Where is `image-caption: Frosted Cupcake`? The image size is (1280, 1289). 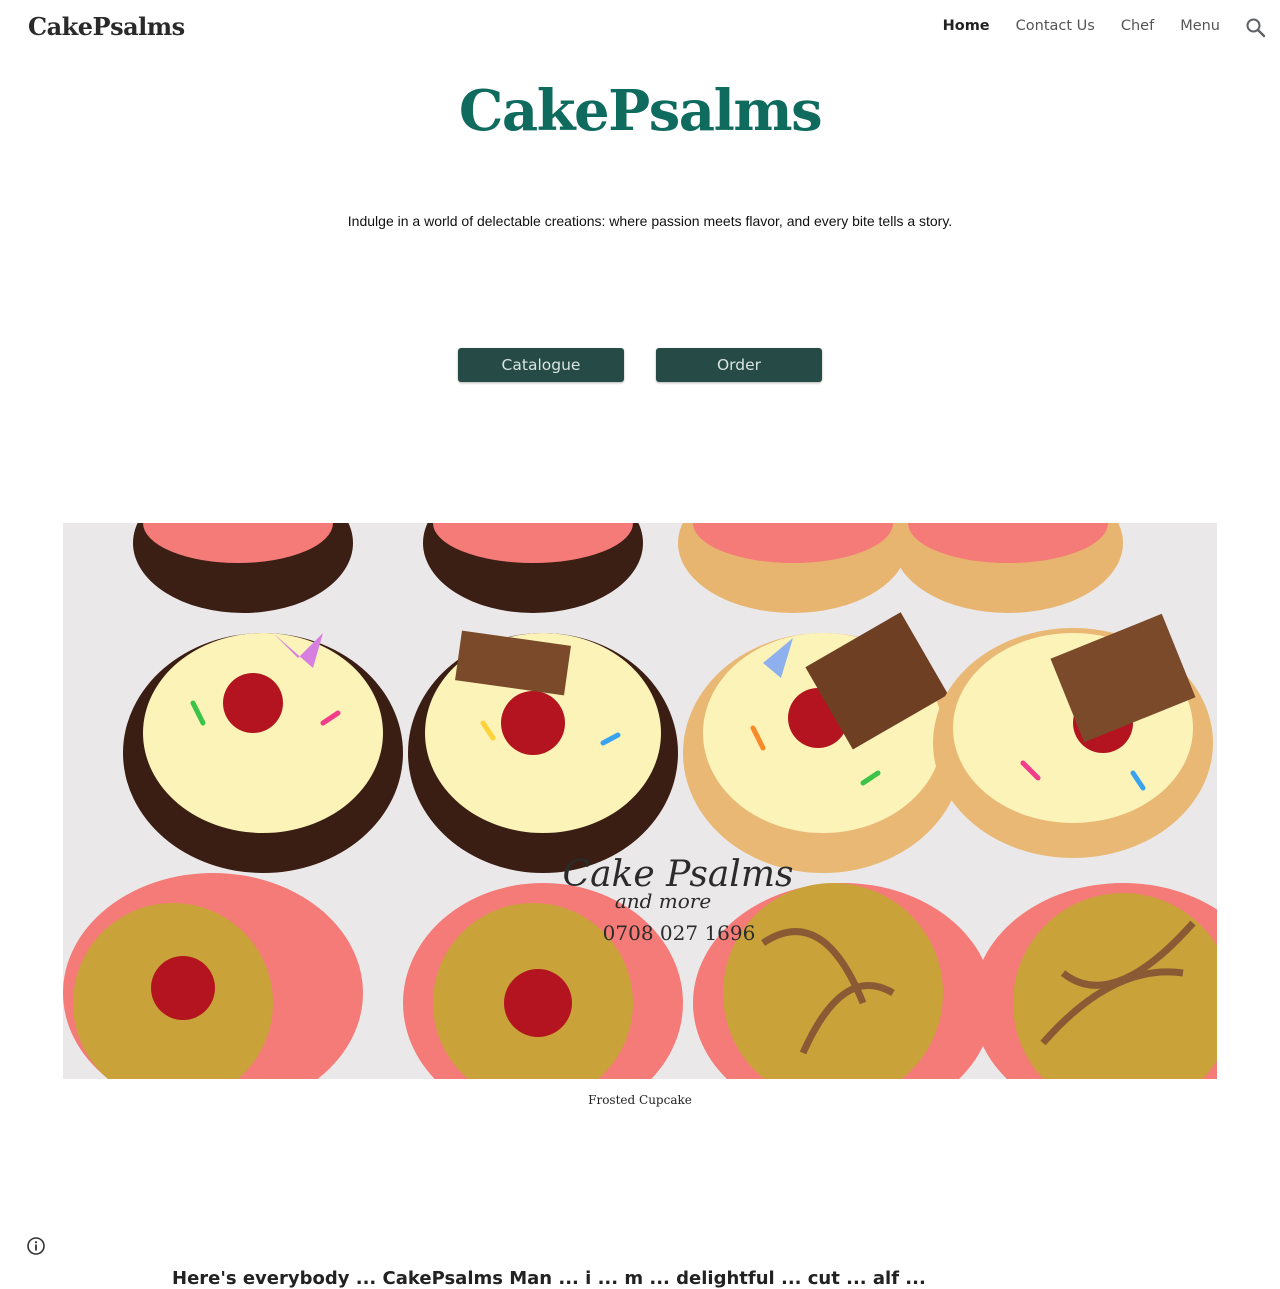 image-caption: Frosted Cupcake is located at coordinates (640, 1100).